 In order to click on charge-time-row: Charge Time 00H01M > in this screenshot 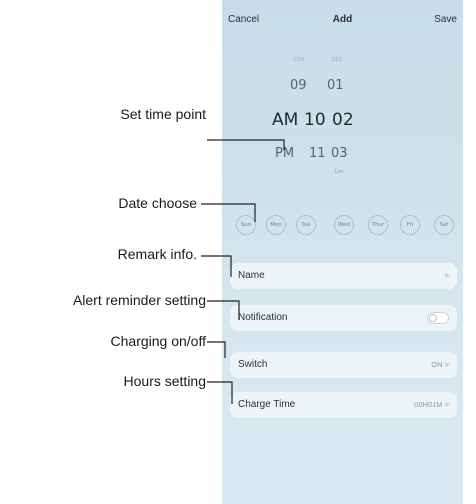, I will do `click(343, 405)`.